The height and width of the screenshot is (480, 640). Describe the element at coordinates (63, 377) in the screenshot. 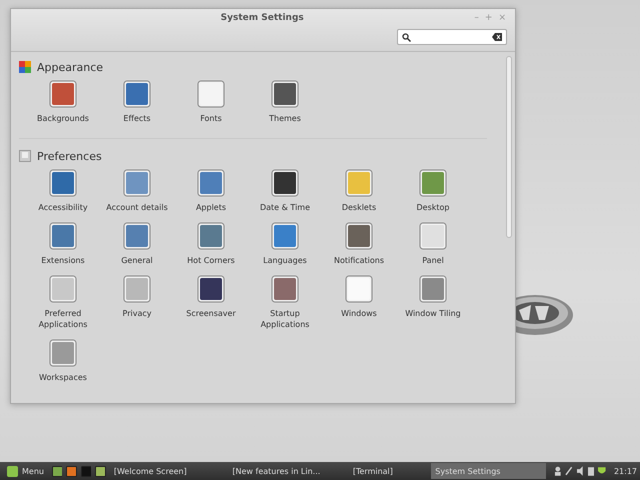

I see `settings-item: Workspaces` at that location.